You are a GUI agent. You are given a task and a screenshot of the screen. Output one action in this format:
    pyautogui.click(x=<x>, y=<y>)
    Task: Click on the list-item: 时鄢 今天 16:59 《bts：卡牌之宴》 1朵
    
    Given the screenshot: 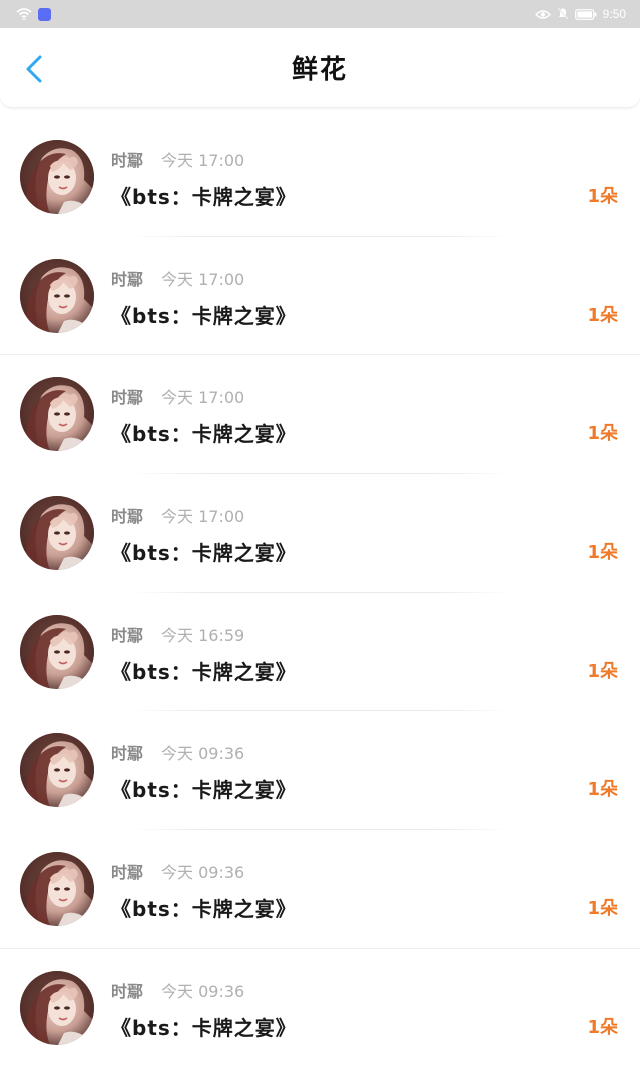 What is the action you would take?
    pyautogui.click(x=320, y=652)
    